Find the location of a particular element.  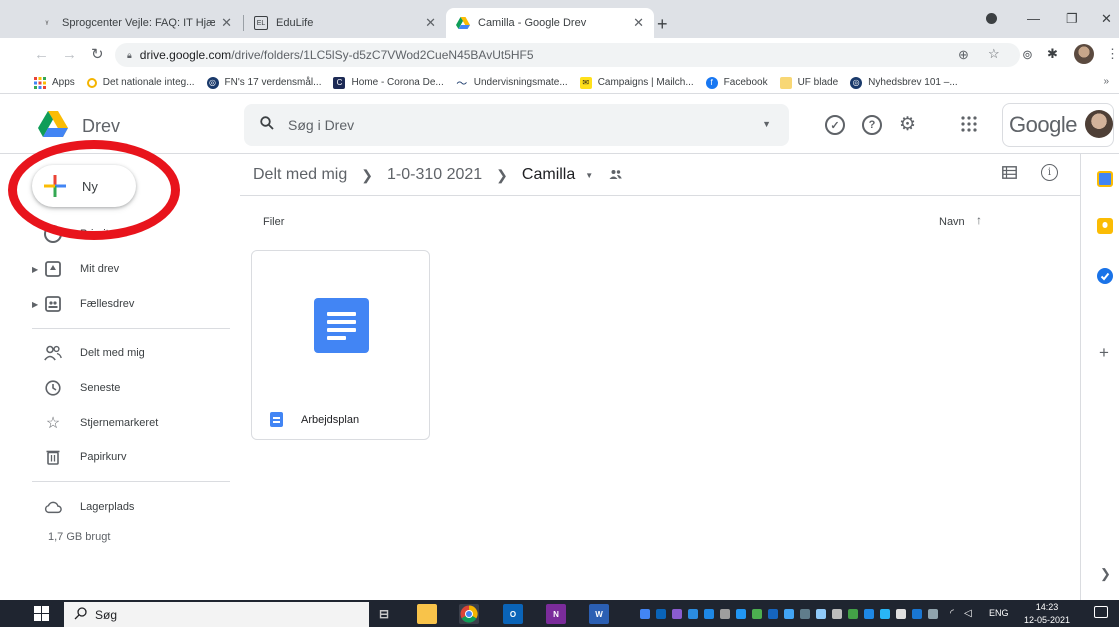

reload-icon: ↻ is located at coordinates (97, 54).